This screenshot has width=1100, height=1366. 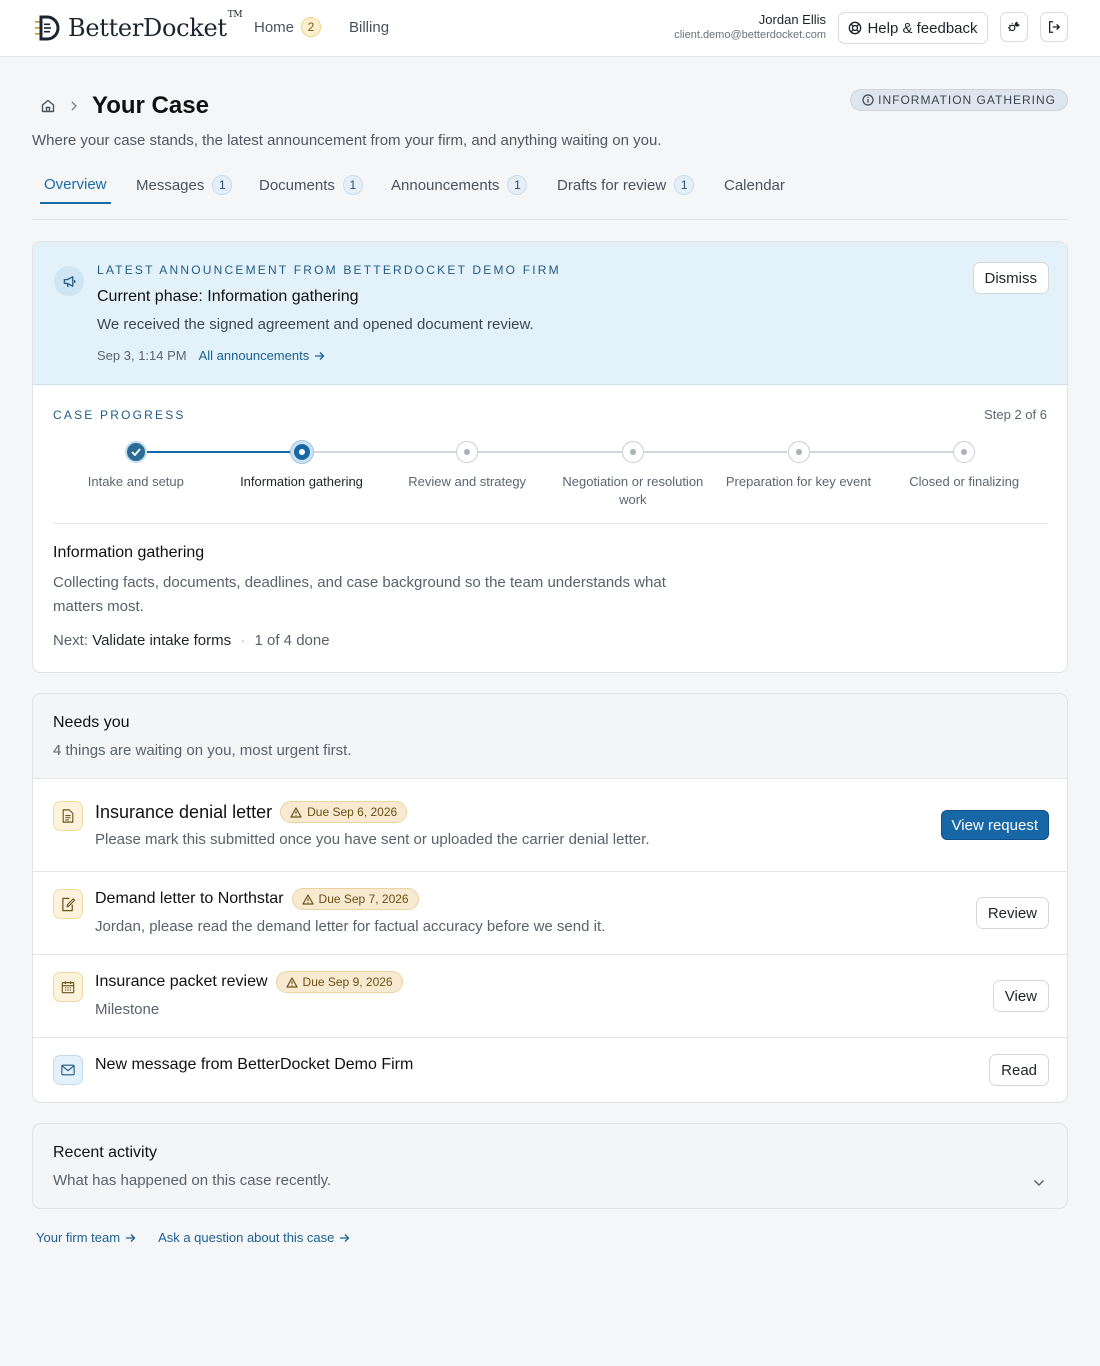 I want to click on tab-announcements-count: 1, so click(x=517, y=185).